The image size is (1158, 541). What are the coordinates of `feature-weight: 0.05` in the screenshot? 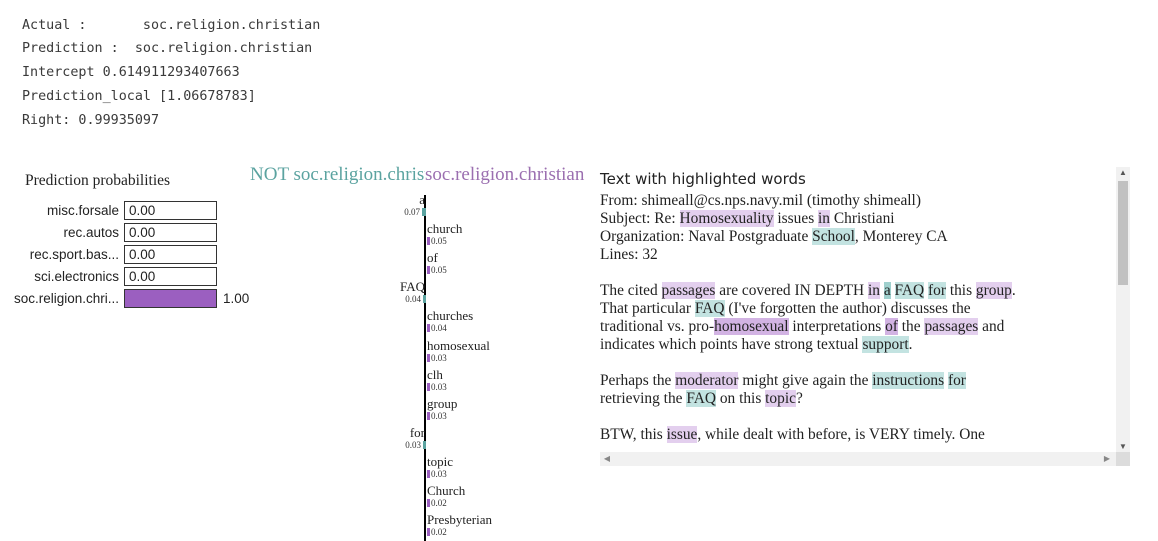 It's located at (439, 241).